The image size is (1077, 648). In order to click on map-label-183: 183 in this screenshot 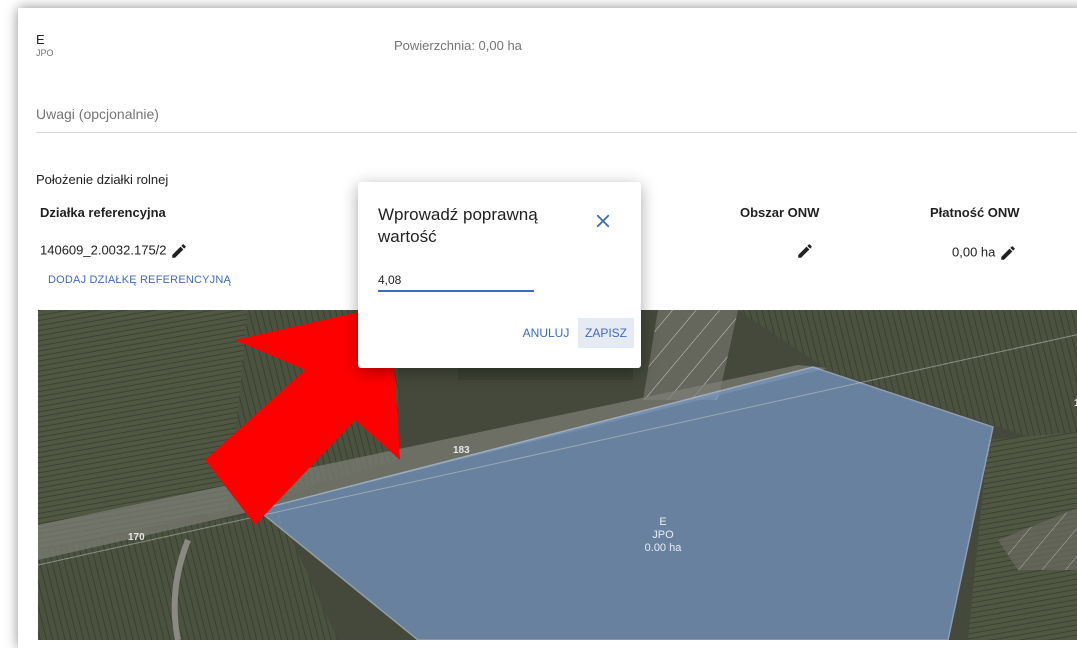, I will do `click(461, 450)`.